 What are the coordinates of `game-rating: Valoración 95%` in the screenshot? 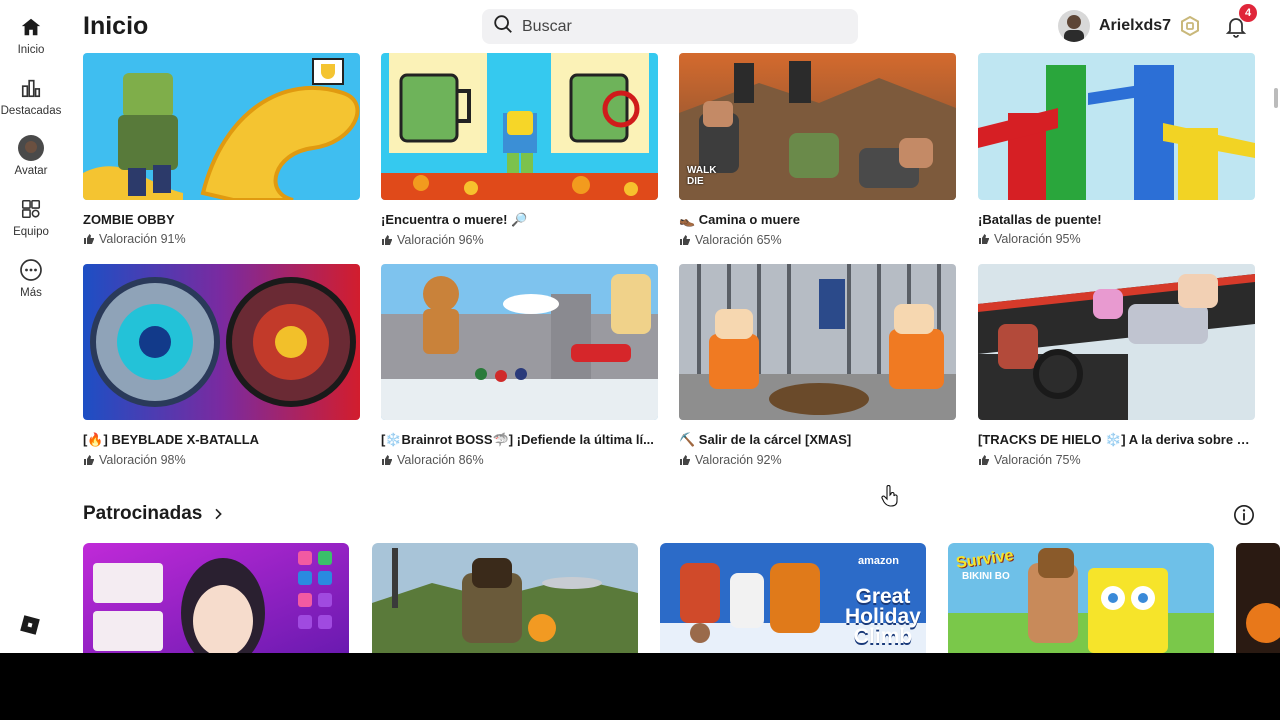 It's located at (1116, 239).